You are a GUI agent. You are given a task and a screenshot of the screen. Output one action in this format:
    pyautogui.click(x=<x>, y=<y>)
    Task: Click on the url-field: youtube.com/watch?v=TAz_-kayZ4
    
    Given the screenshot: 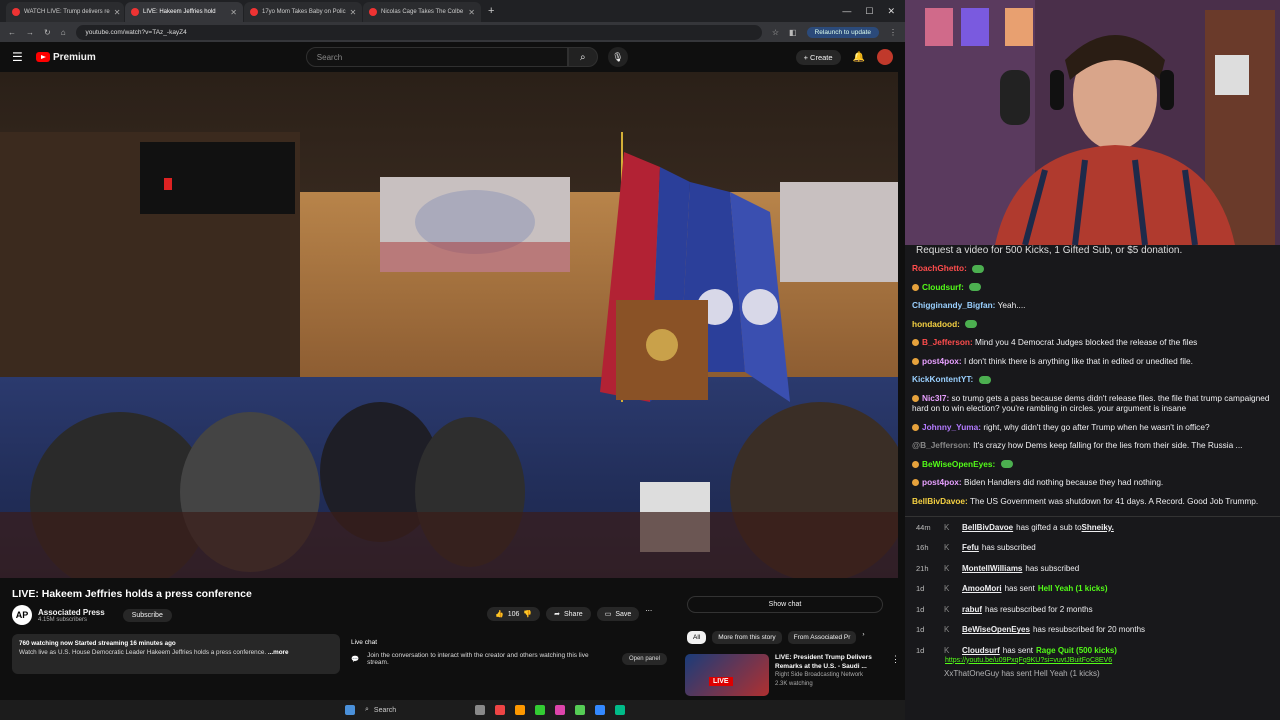 What is the action you would take?
    pyautogui.click(x=418, y=32)
    